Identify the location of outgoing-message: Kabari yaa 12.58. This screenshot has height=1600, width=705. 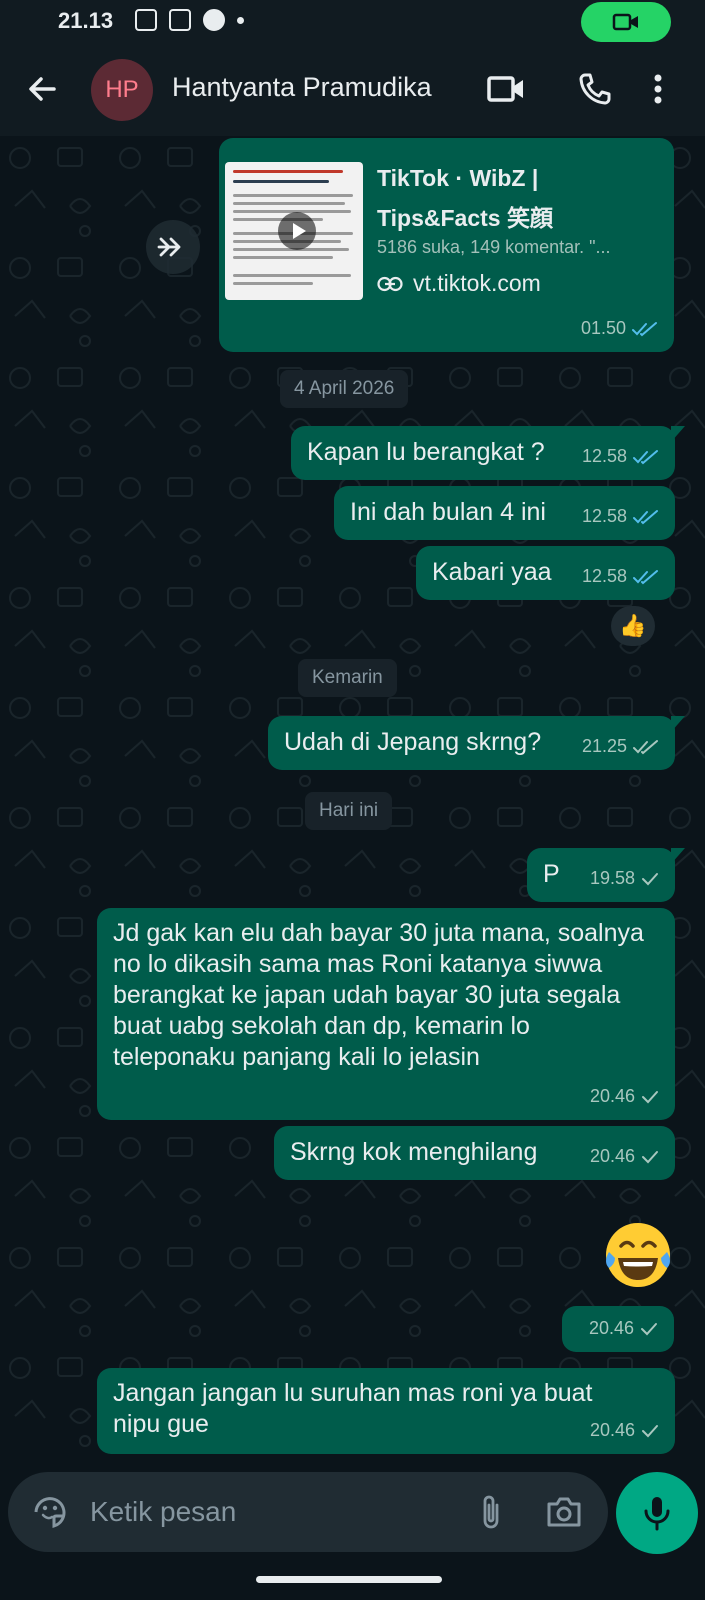
(545, 573).